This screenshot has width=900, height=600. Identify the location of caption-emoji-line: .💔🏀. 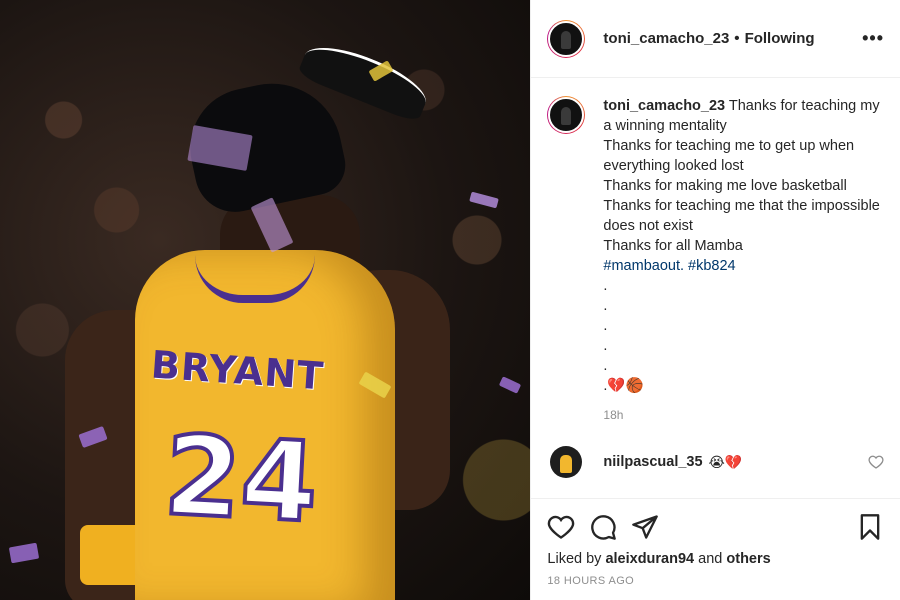
(623, 386).